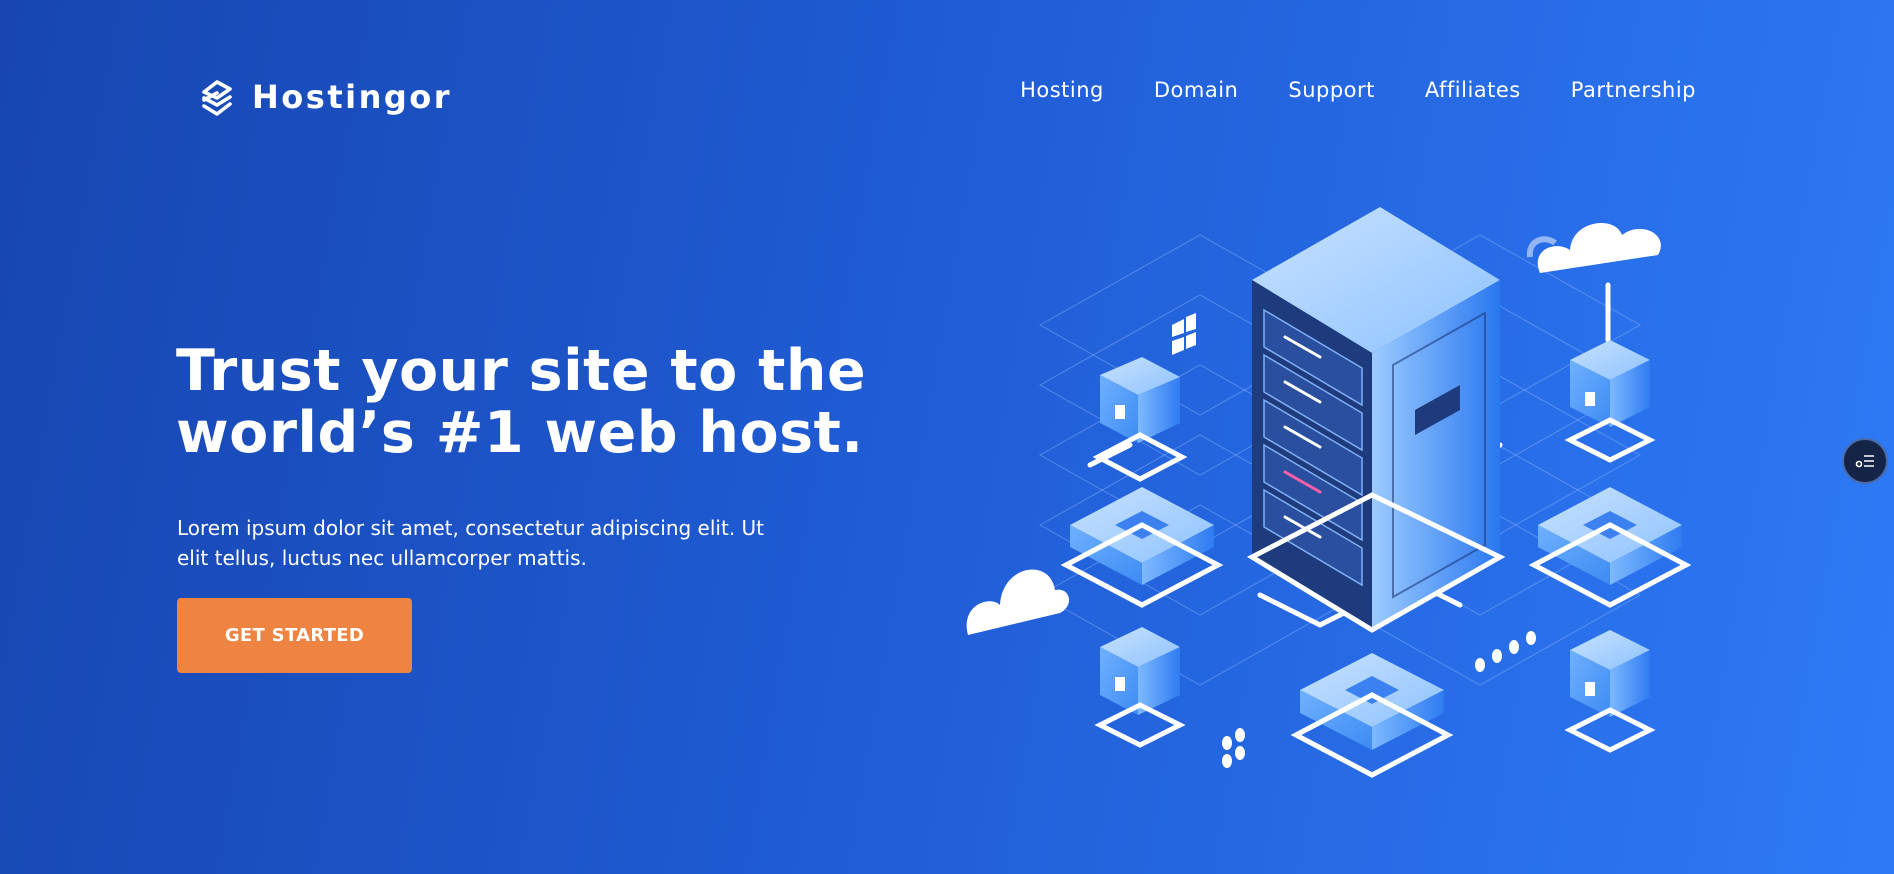 This screenshot has height=874, width=1894. What do you see at coordinates (1610, 691) in the screenshot?
I see `cube-bottom-right` at bounding box center [1610, 691].